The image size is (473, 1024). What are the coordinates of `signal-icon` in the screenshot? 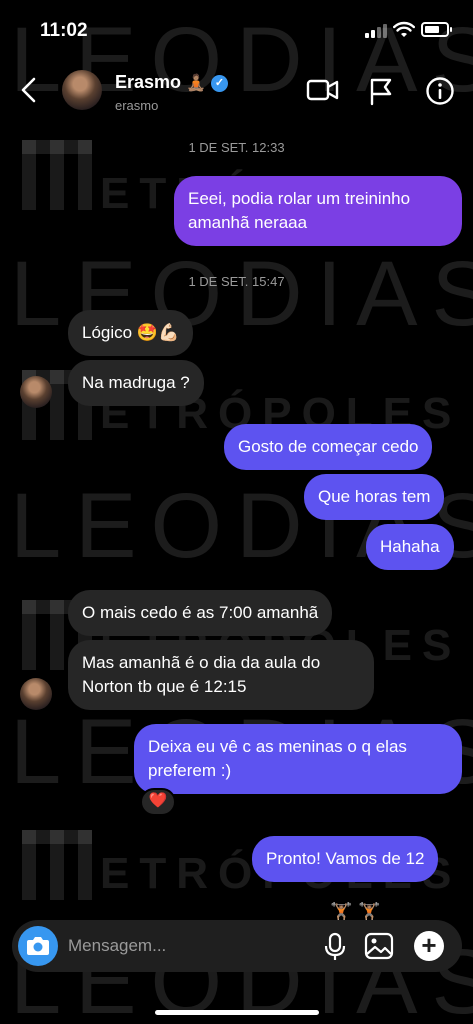 It's located at (376, 31).